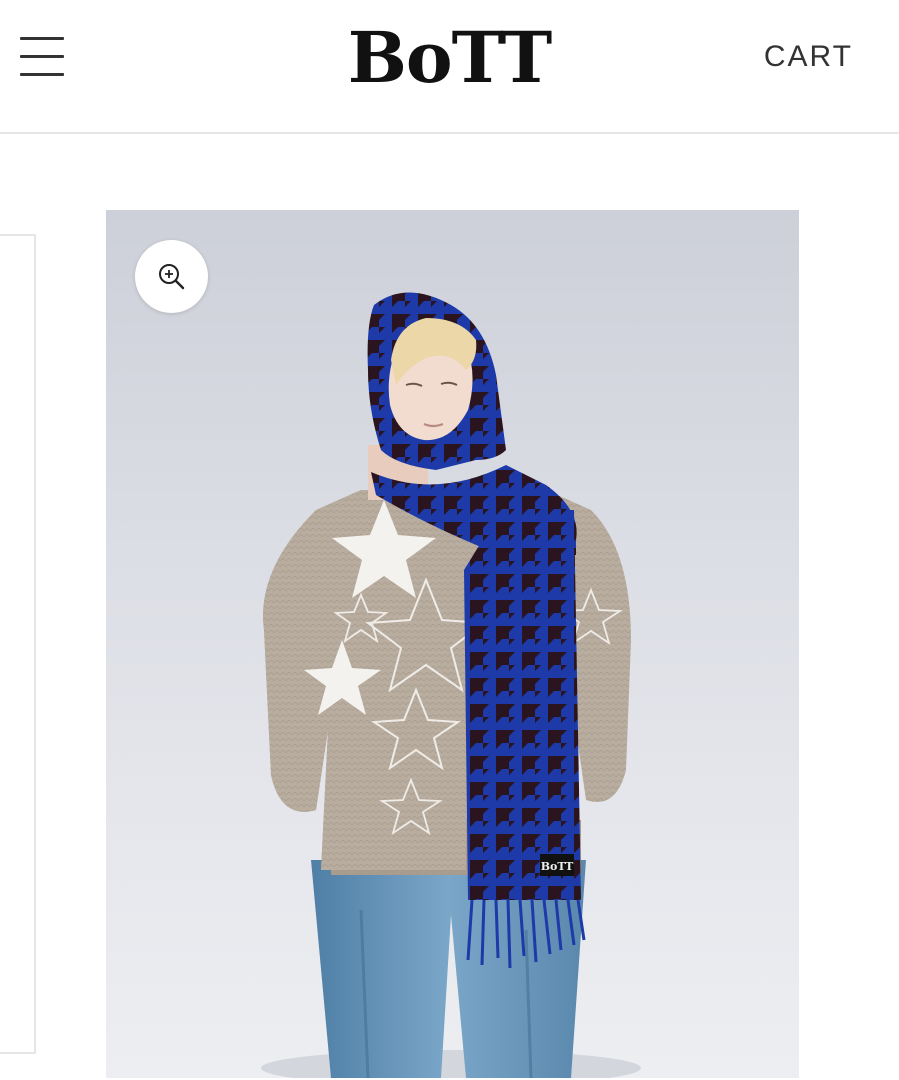  Describe the element at coordinates (449, 67) in the screenshot. I see `site-header: BoTT CART` at that location.